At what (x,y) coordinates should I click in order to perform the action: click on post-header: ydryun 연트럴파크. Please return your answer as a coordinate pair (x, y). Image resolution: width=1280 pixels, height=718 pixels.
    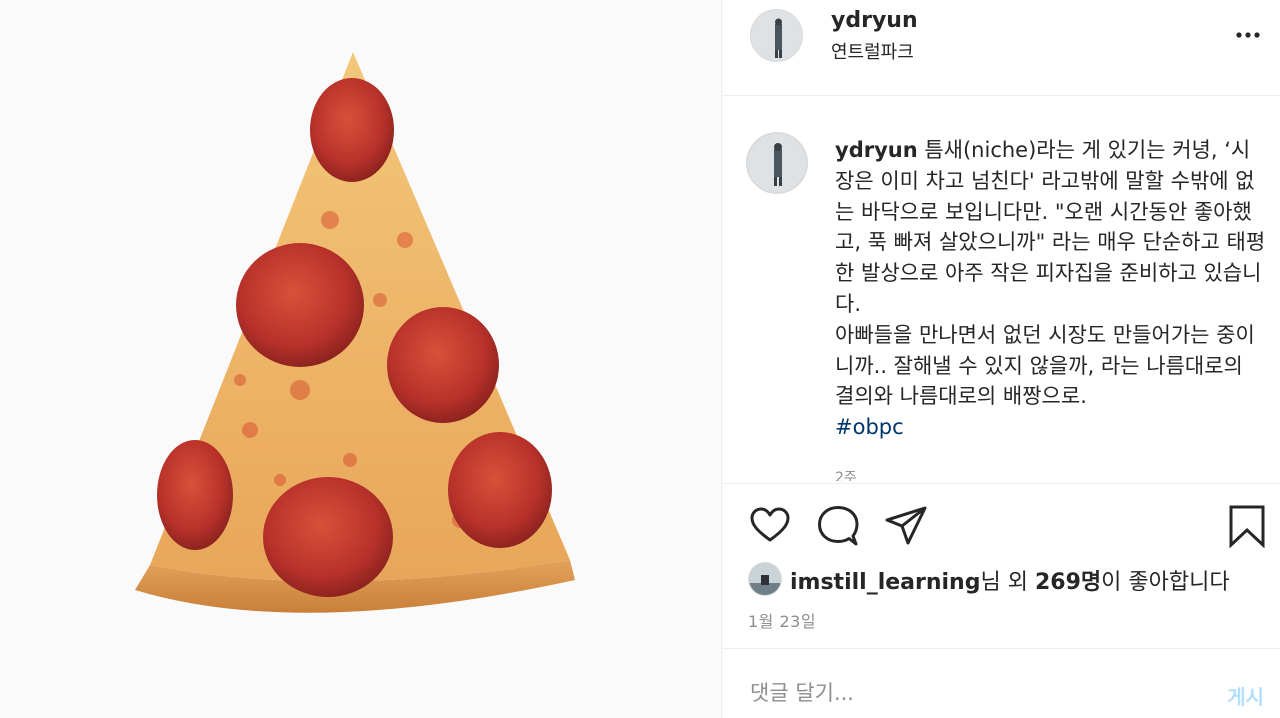
    Looking at the image, I should click on (1001, 48).